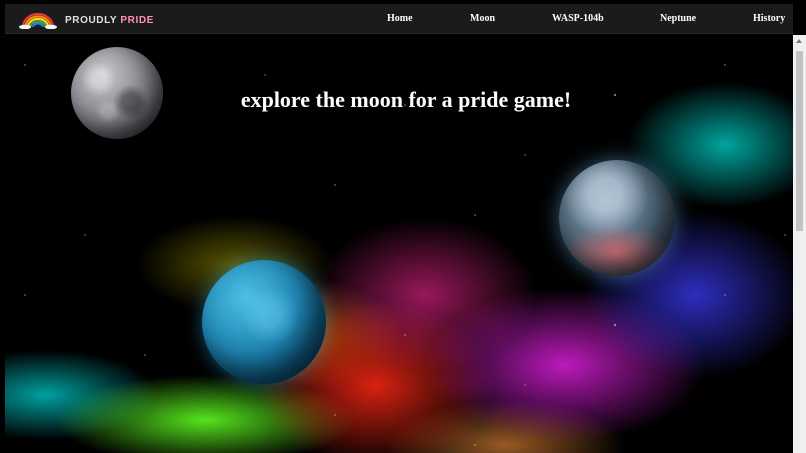 This screenshot has height=453, width=806. I want to click on site-logo: PROUDLY PRIDE, so click(86, 20).